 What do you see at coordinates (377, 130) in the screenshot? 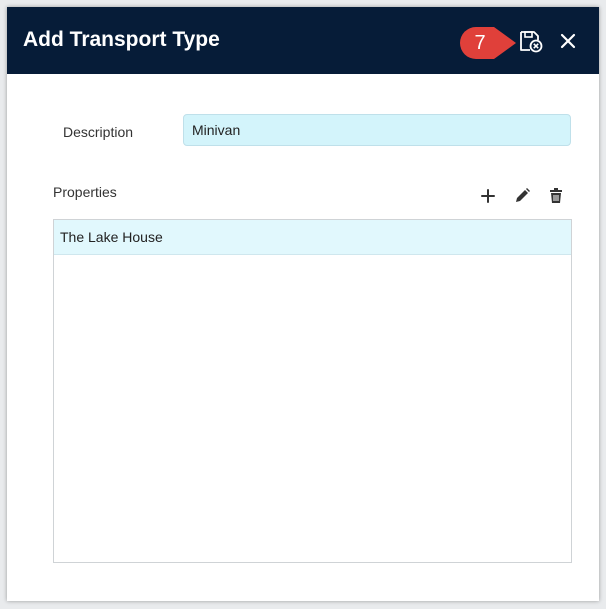
I see `description-input: Minivan` at bounding box center [377, 130].